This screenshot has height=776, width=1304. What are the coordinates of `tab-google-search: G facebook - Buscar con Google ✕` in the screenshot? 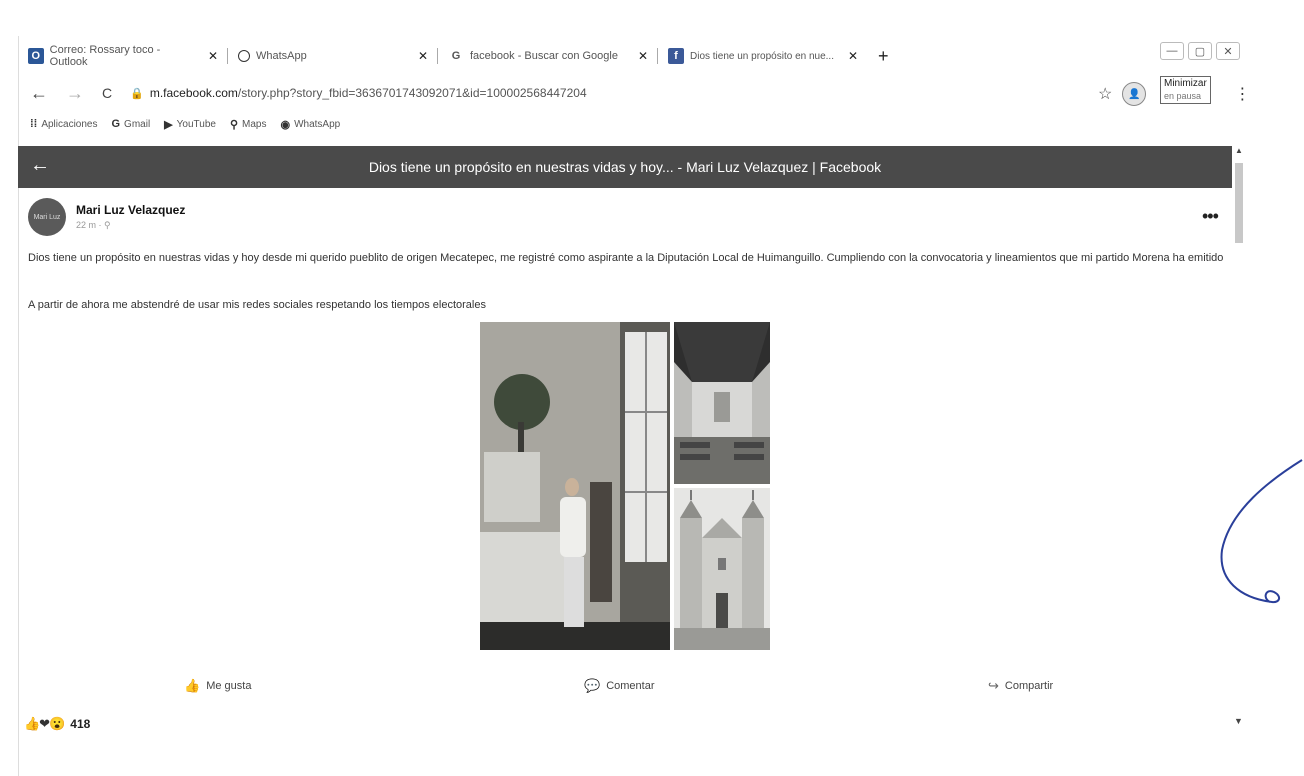 It's located at (548, 56).